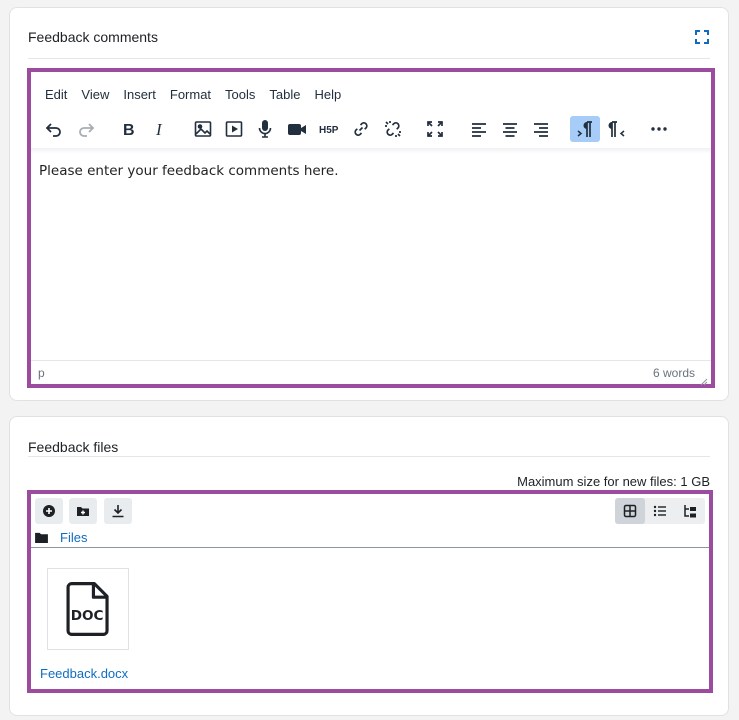  I want to click on menu-tools: Tools, so click(240, 95).